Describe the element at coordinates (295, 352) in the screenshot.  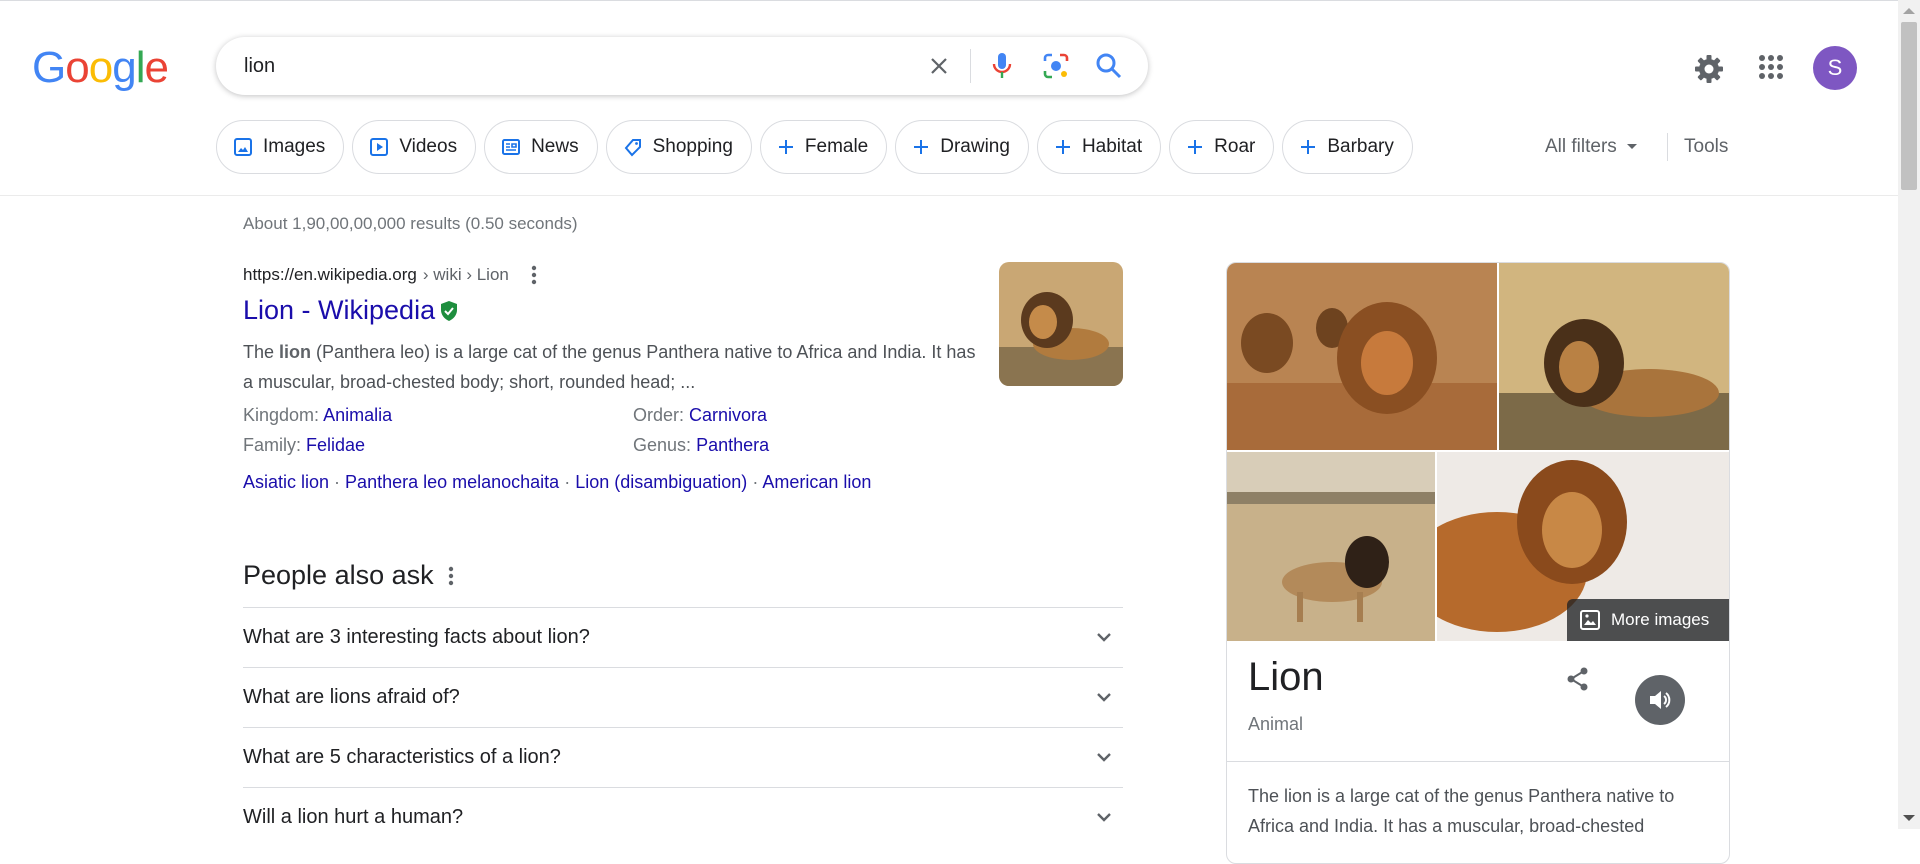
I see `snippet-highlight: lion` at that location.